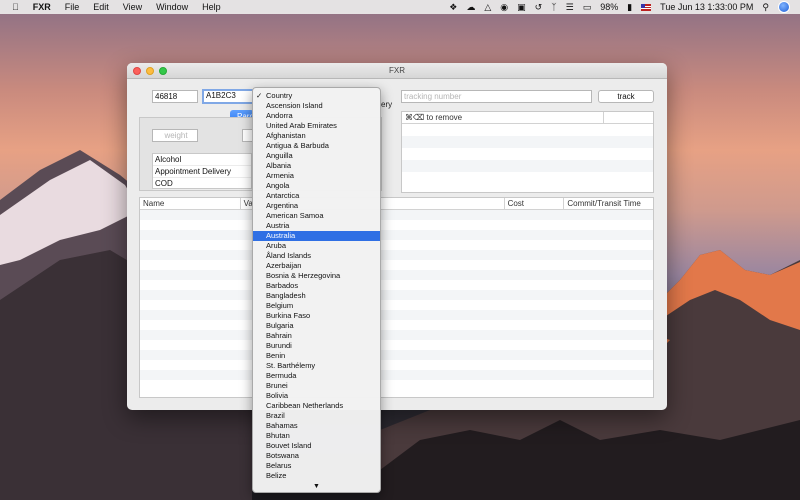  What do you see at coordinates (316, 176) in the screenshot?
I see `country-option: Armenia` at bounding box center [316, 176].